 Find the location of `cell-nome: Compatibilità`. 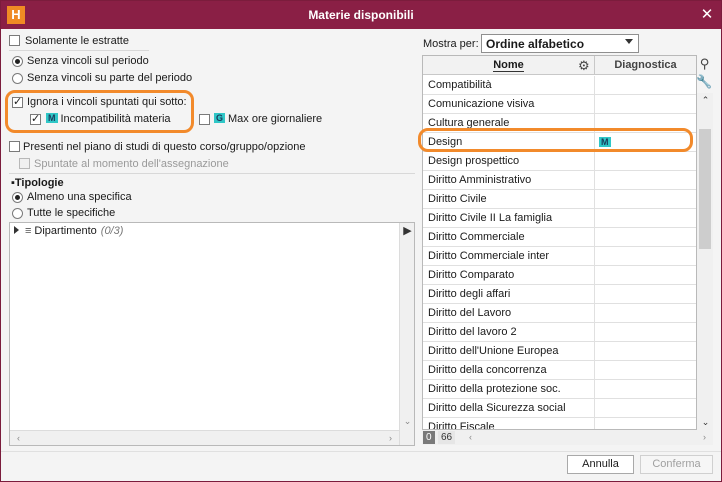

cell-nome: Compatibilità is located at coordinates (509, 85).